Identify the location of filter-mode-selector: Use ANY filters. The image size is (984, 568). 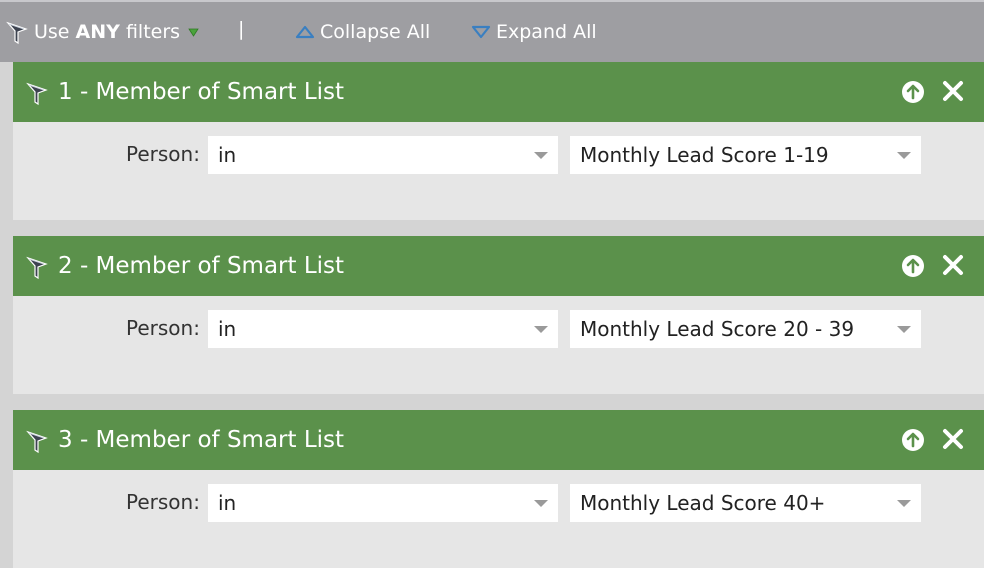
(102, 32).